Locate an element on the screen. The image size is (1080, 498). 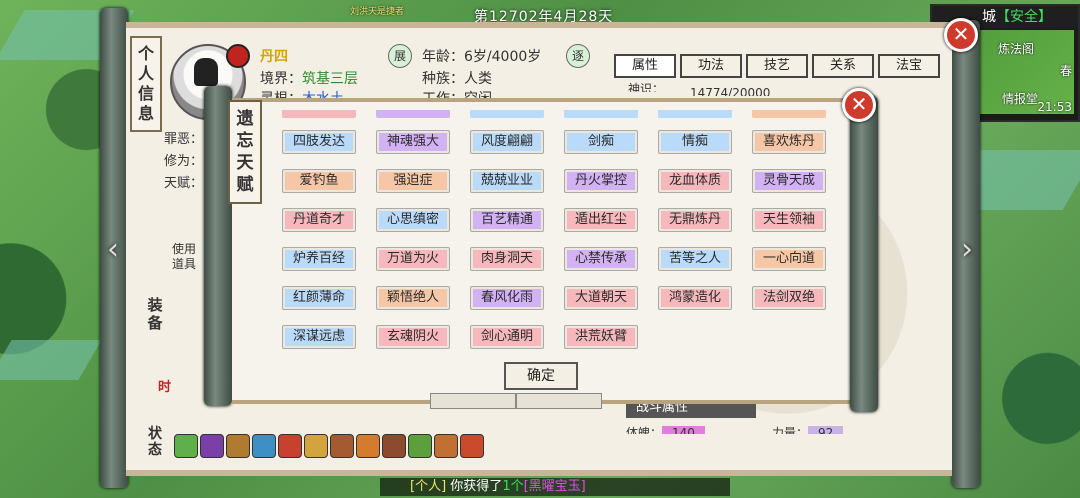
talent-chip: 兢兢业业 is located at coordinates (507, 181).